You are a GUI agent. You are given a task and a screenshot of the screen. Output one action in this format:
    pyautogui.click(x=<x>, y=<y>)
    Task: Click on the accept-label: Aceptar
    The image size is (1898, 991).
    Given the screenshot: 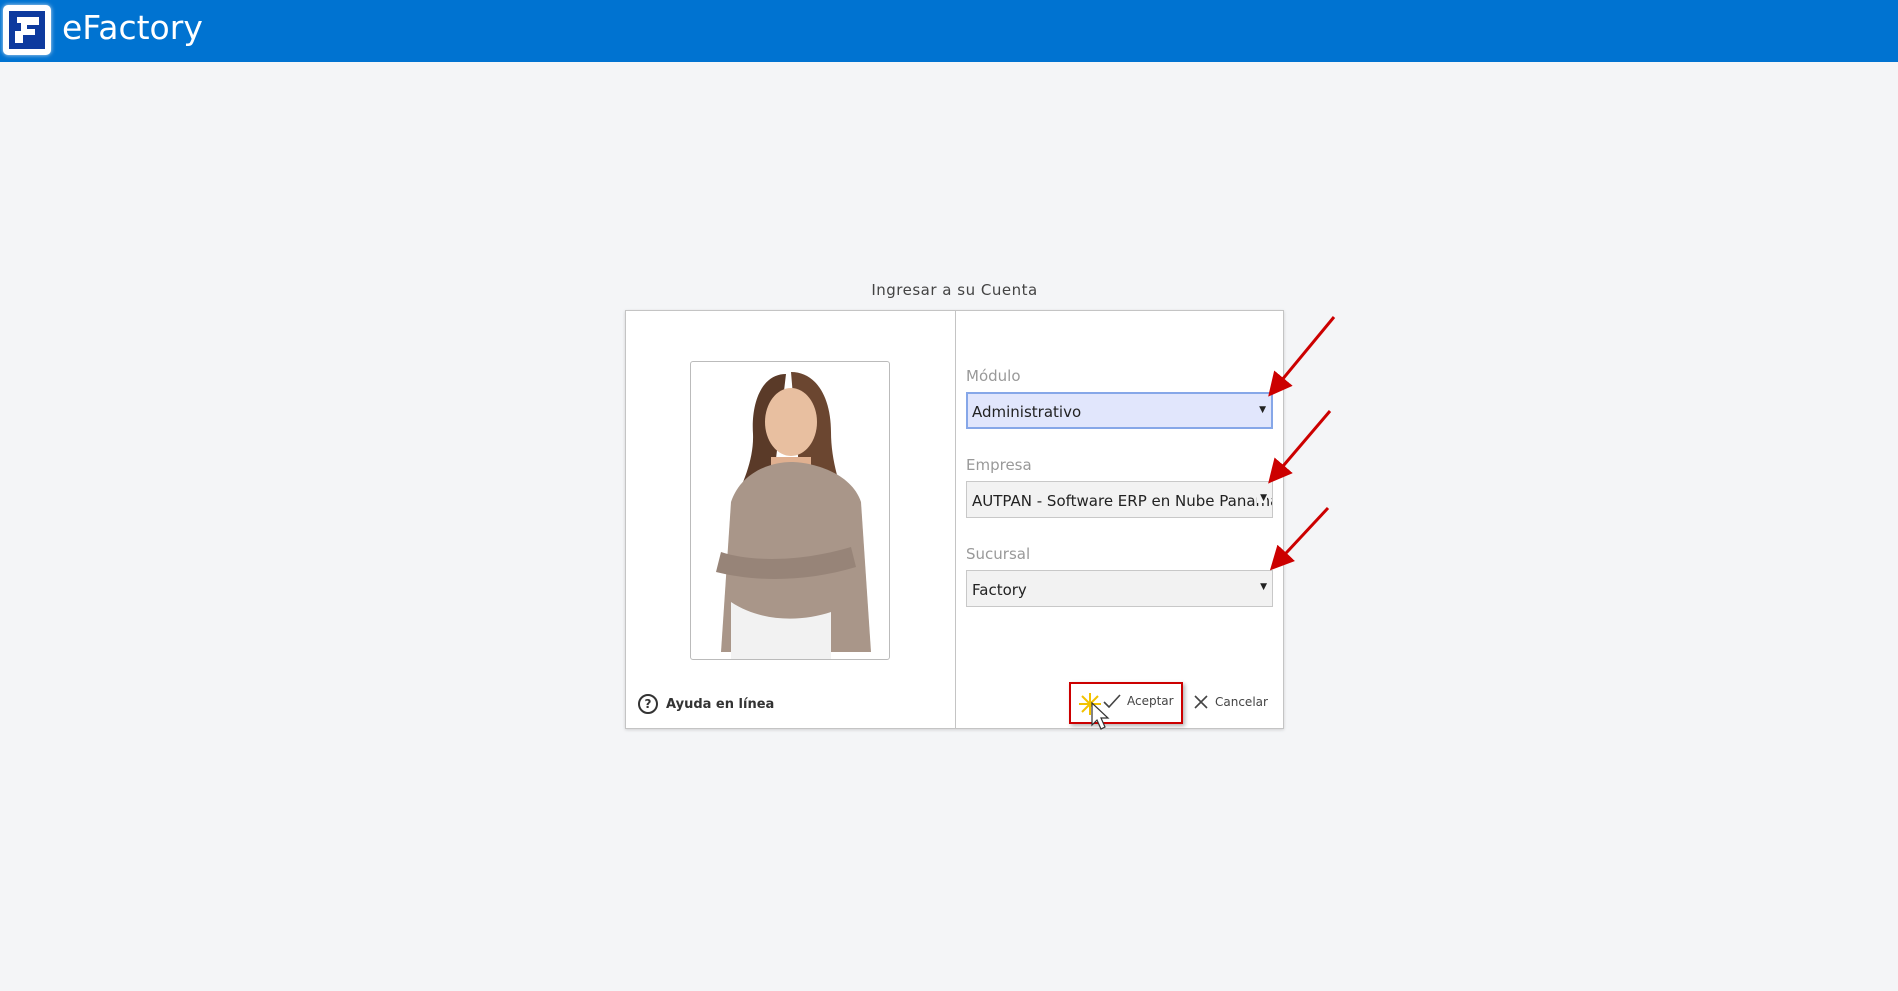 What is the action you would take?
    pyautogui.click(x=1150, y=701)
    